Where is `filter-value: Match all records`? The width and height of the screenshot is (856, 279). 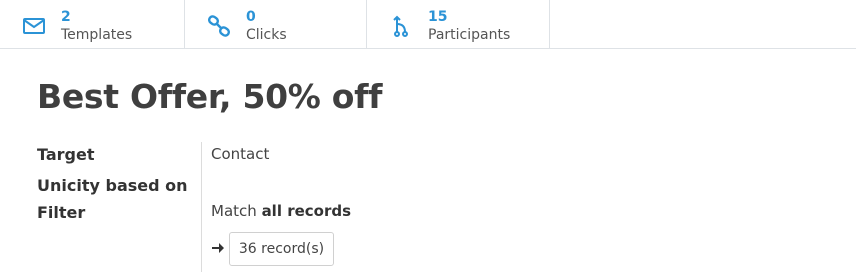
filter-value: Match all records is located at coordinates (281, 211).